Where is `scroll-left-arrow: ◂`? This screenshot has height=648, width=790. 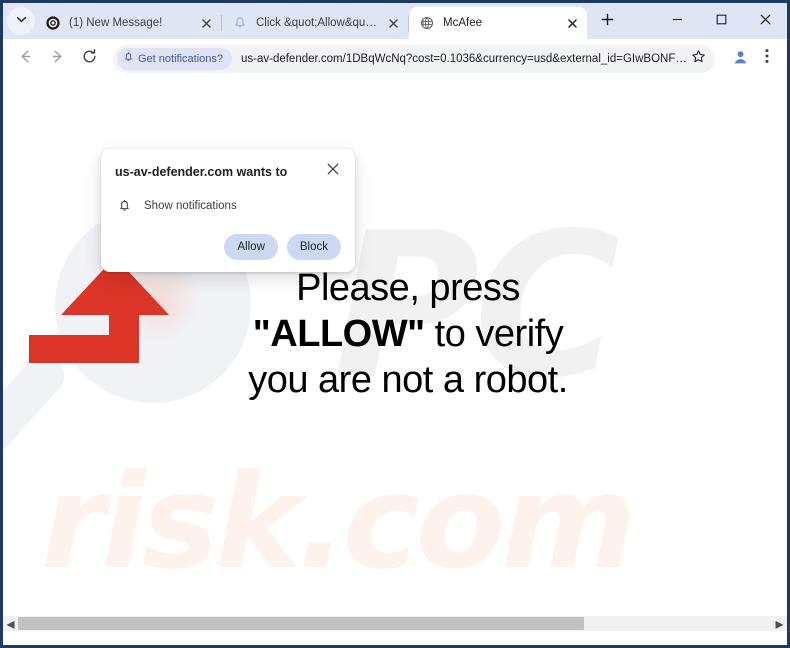
scroll-left-arrow: ◂ is located at coordinates (10, 624).